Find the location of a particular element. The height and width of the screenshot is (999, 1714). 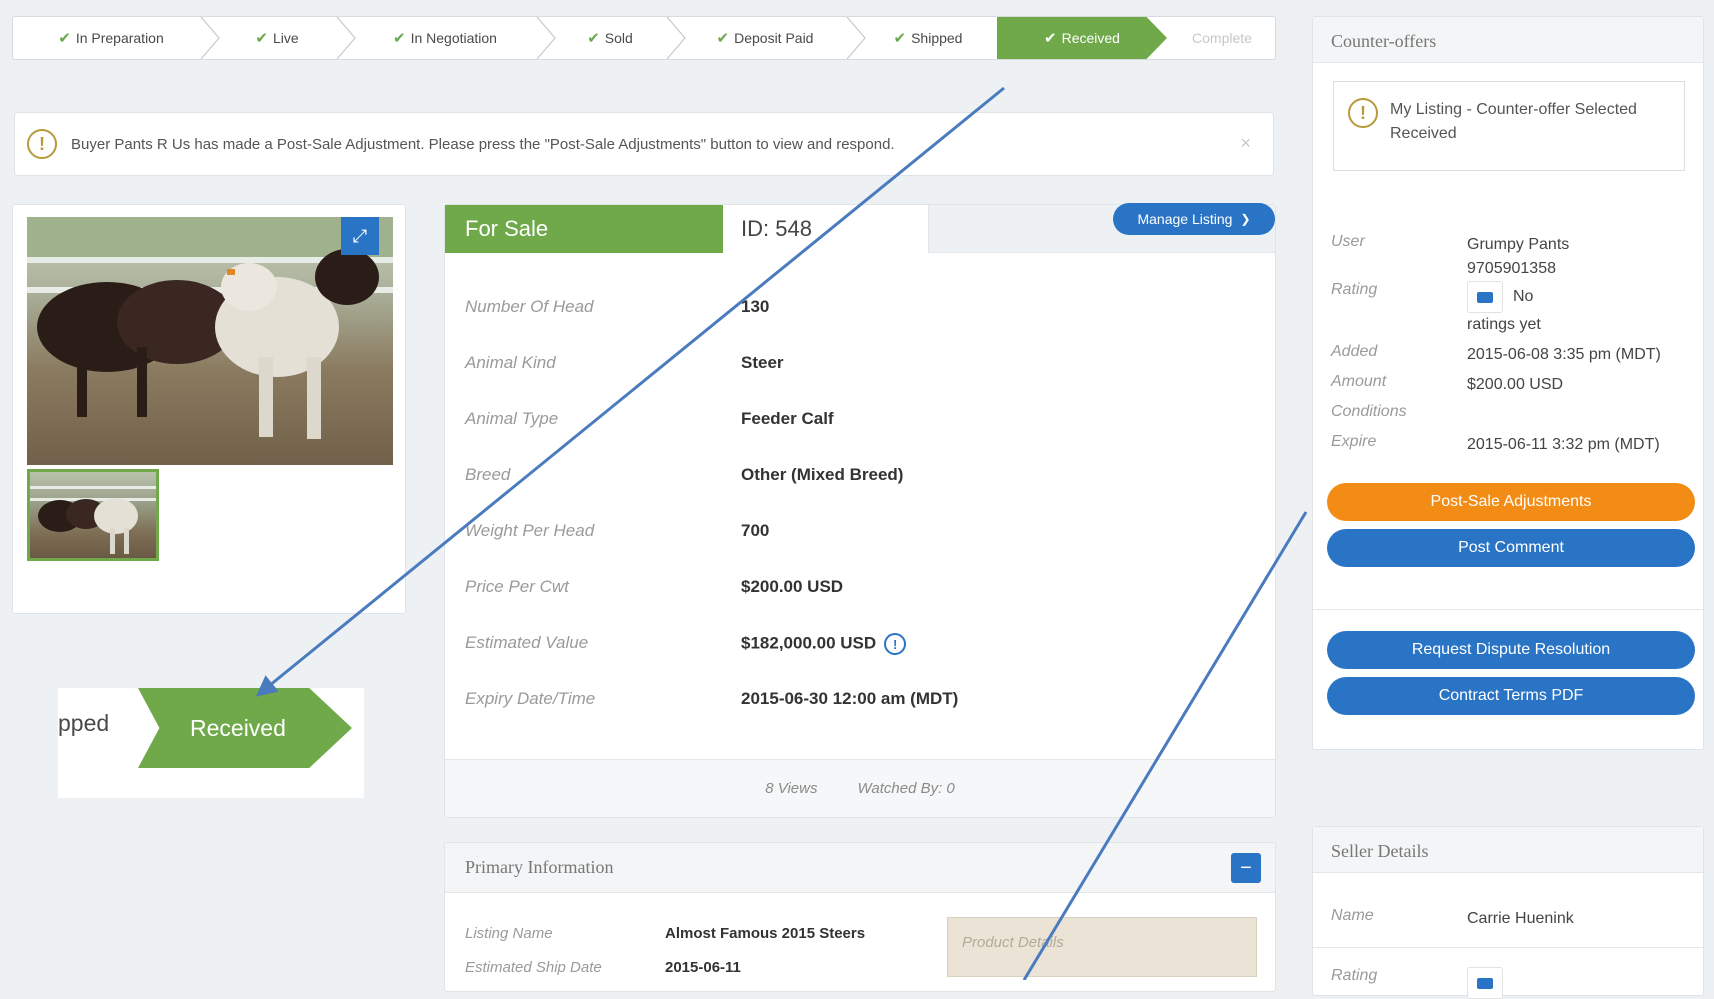

step-deposit-paid: ✔ Deposit Paid is located at coordinates (765, 38).